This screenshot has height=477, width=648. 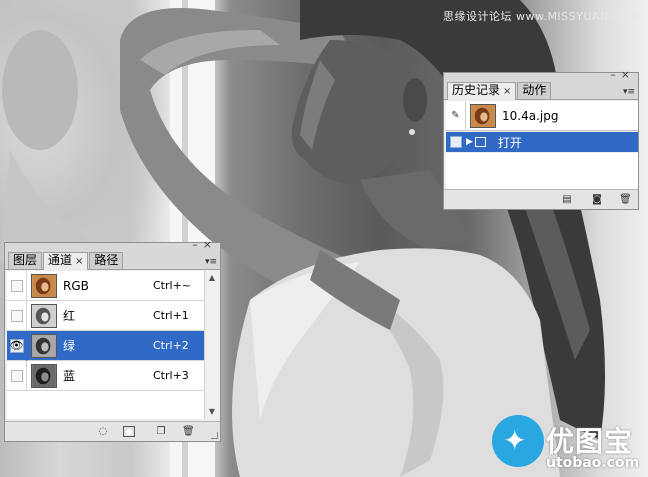 I want to click on brand-watermark: ✦ 优图宝 utobao.com, so click(x=567, y=444).